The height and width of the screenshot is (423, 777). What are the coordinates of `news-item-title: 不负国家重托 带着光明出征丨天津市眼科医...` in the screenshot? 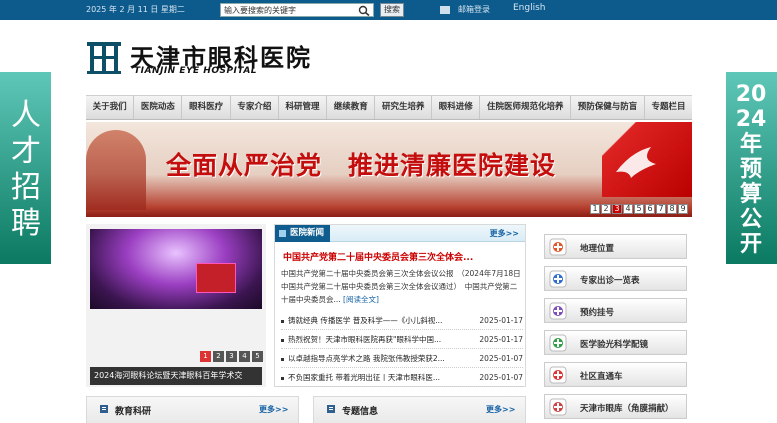 It's located at (364, 377).